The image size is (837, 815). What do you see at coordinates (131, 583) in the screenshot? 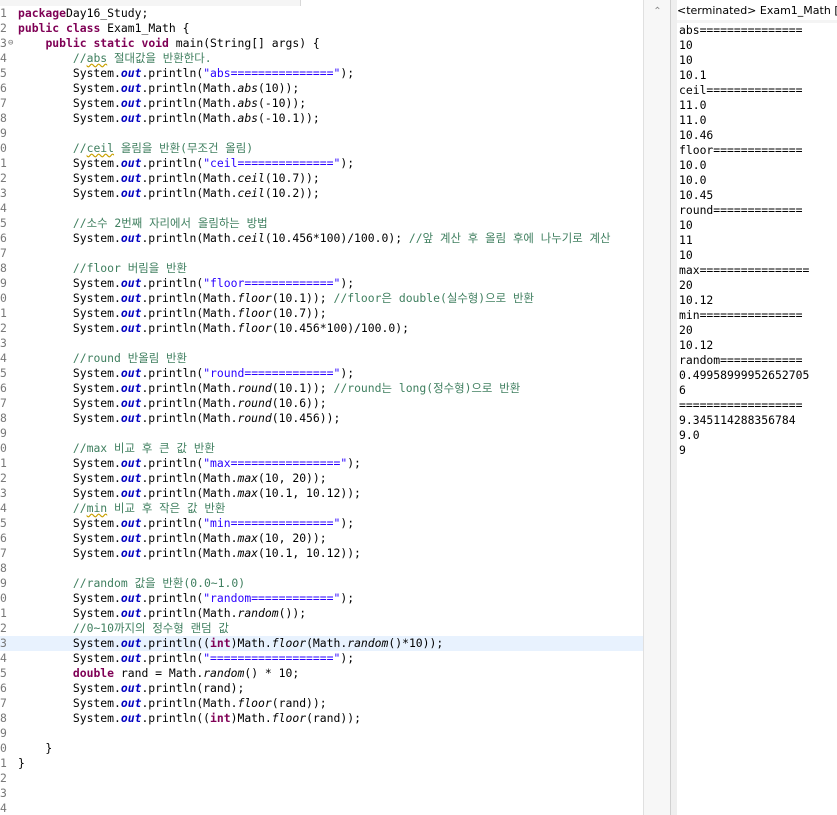
I see `code-text: //random 값을 반환(0.0~1.0)` at bounding box center [131, 583].